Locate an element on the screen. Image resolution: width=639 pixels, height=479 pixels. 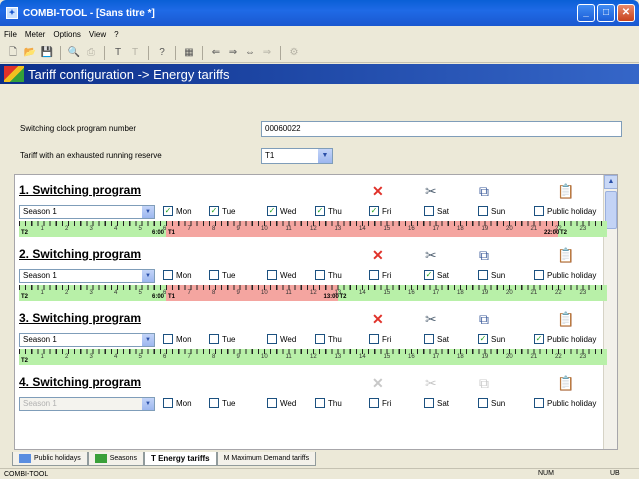
save-icon: 💾 is located at coordinates (47, 53).